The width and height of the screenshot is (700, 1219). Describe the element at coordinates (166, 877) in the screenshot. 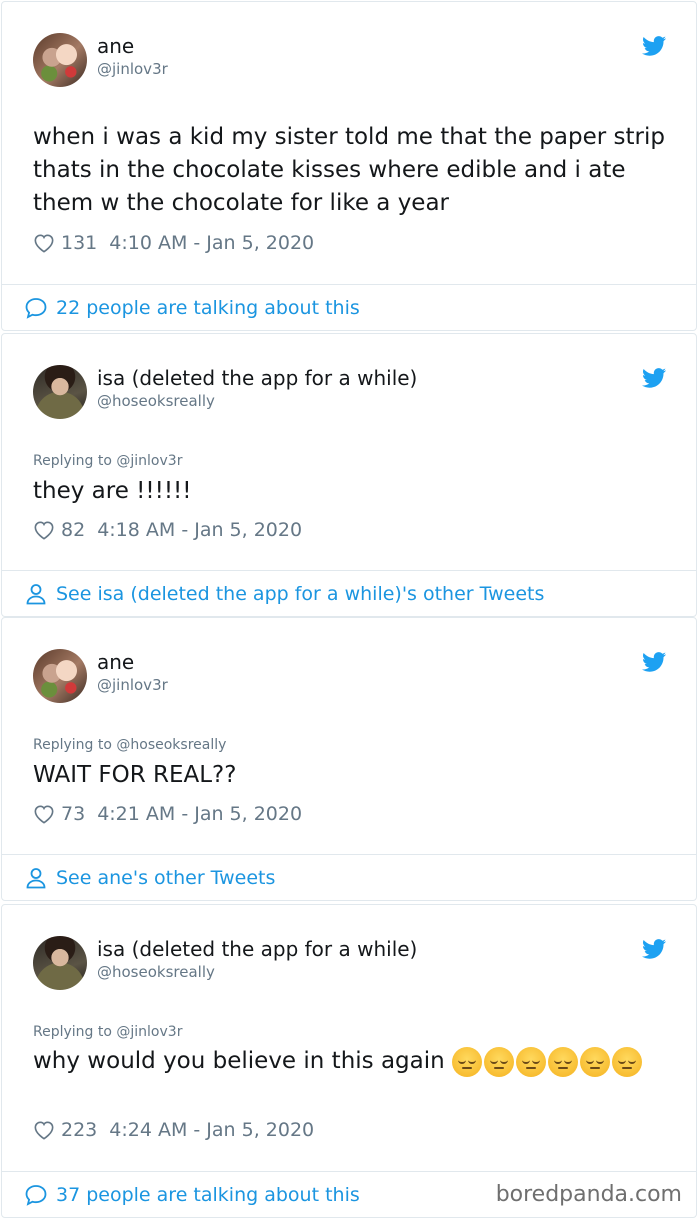

I see `footer-label: See ane's other Tweets` at that location.